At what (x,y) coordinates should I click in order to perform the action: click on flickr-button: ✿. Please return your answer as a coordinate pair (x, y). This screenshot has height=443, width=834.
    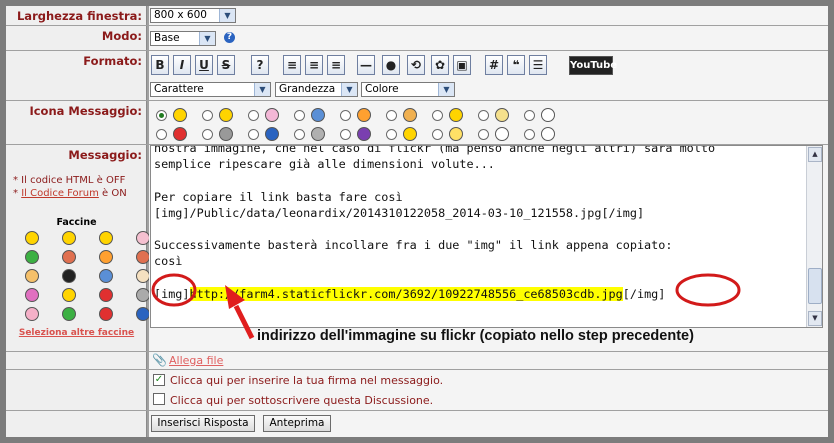
    Looking at the image, I should click on (440, 65).